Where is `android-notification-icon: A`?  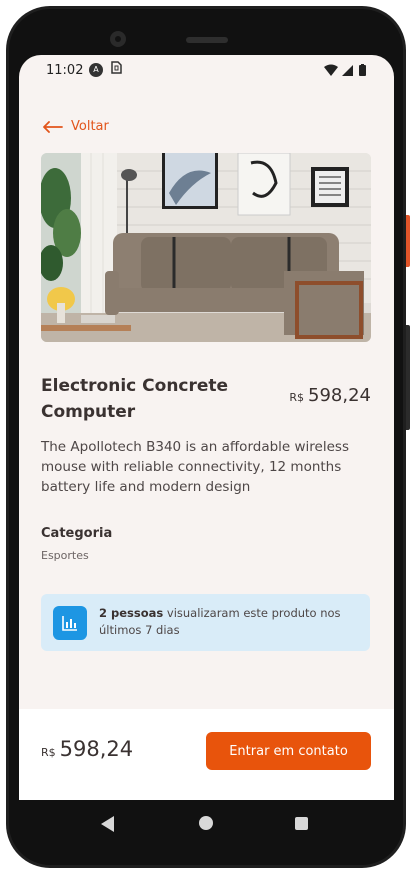 android-notification-icon: A is located at coordinates (96, 70).